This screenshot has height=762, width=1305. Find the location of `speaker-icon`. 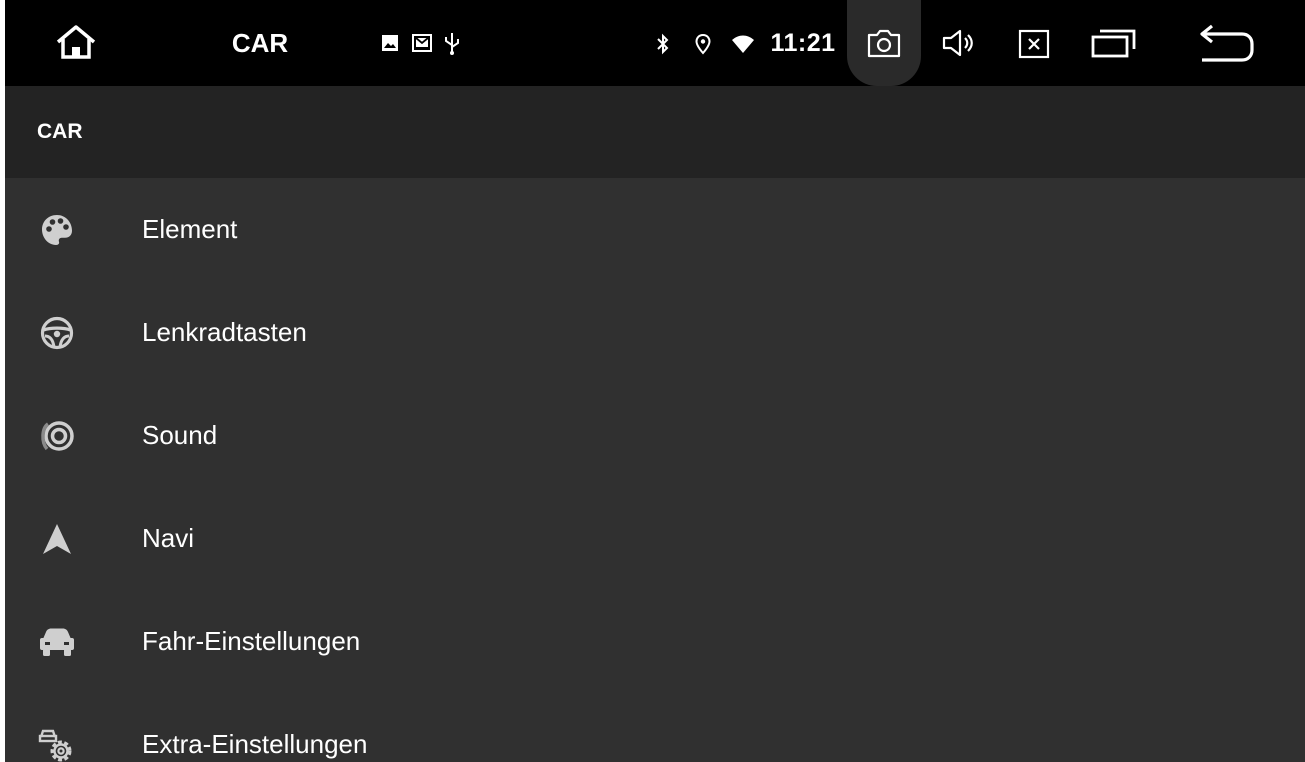

speaker-icon is located at coordinates (57, 436).